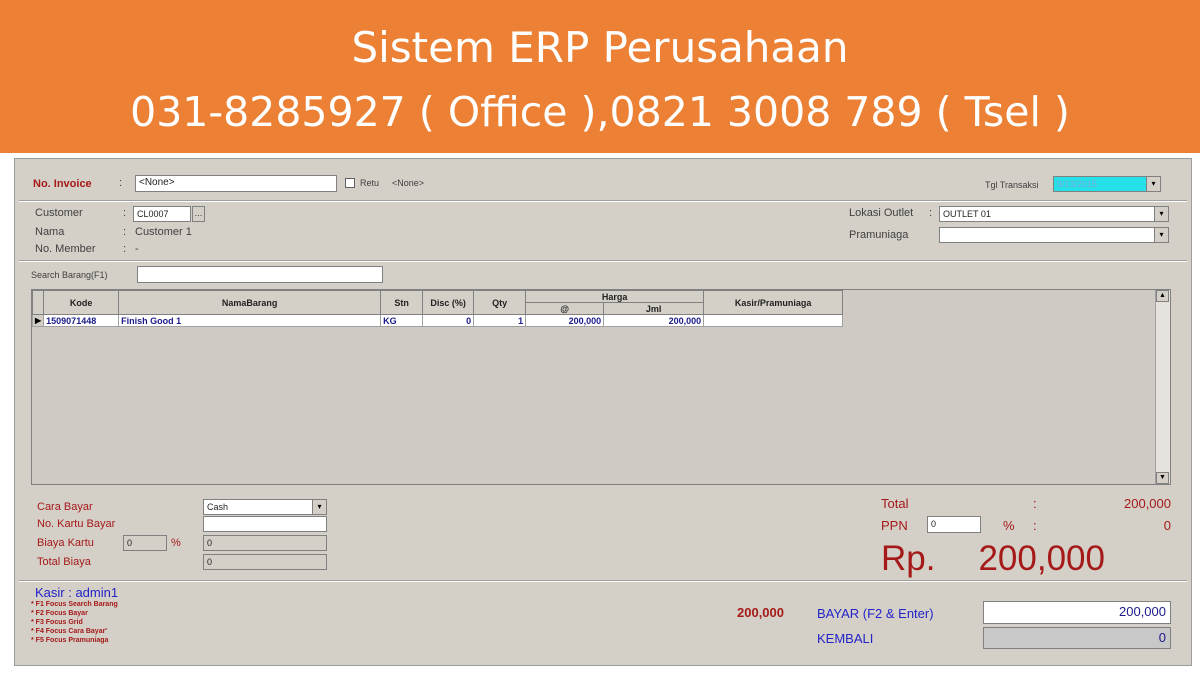  What do you see at coordinates (65, 507) in the screenshot?
I see `cara-bayar-label: Cara Bayar` at bounding box center [65, 507].